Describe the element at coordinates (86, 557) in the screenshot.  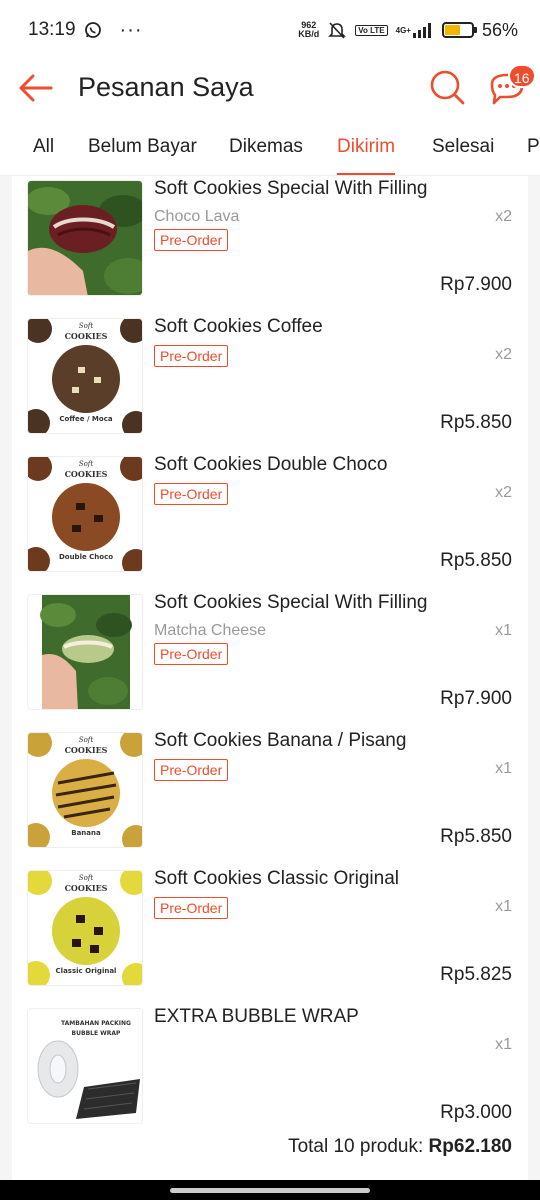
I see `thumb-caption: Double Choco` at that location.